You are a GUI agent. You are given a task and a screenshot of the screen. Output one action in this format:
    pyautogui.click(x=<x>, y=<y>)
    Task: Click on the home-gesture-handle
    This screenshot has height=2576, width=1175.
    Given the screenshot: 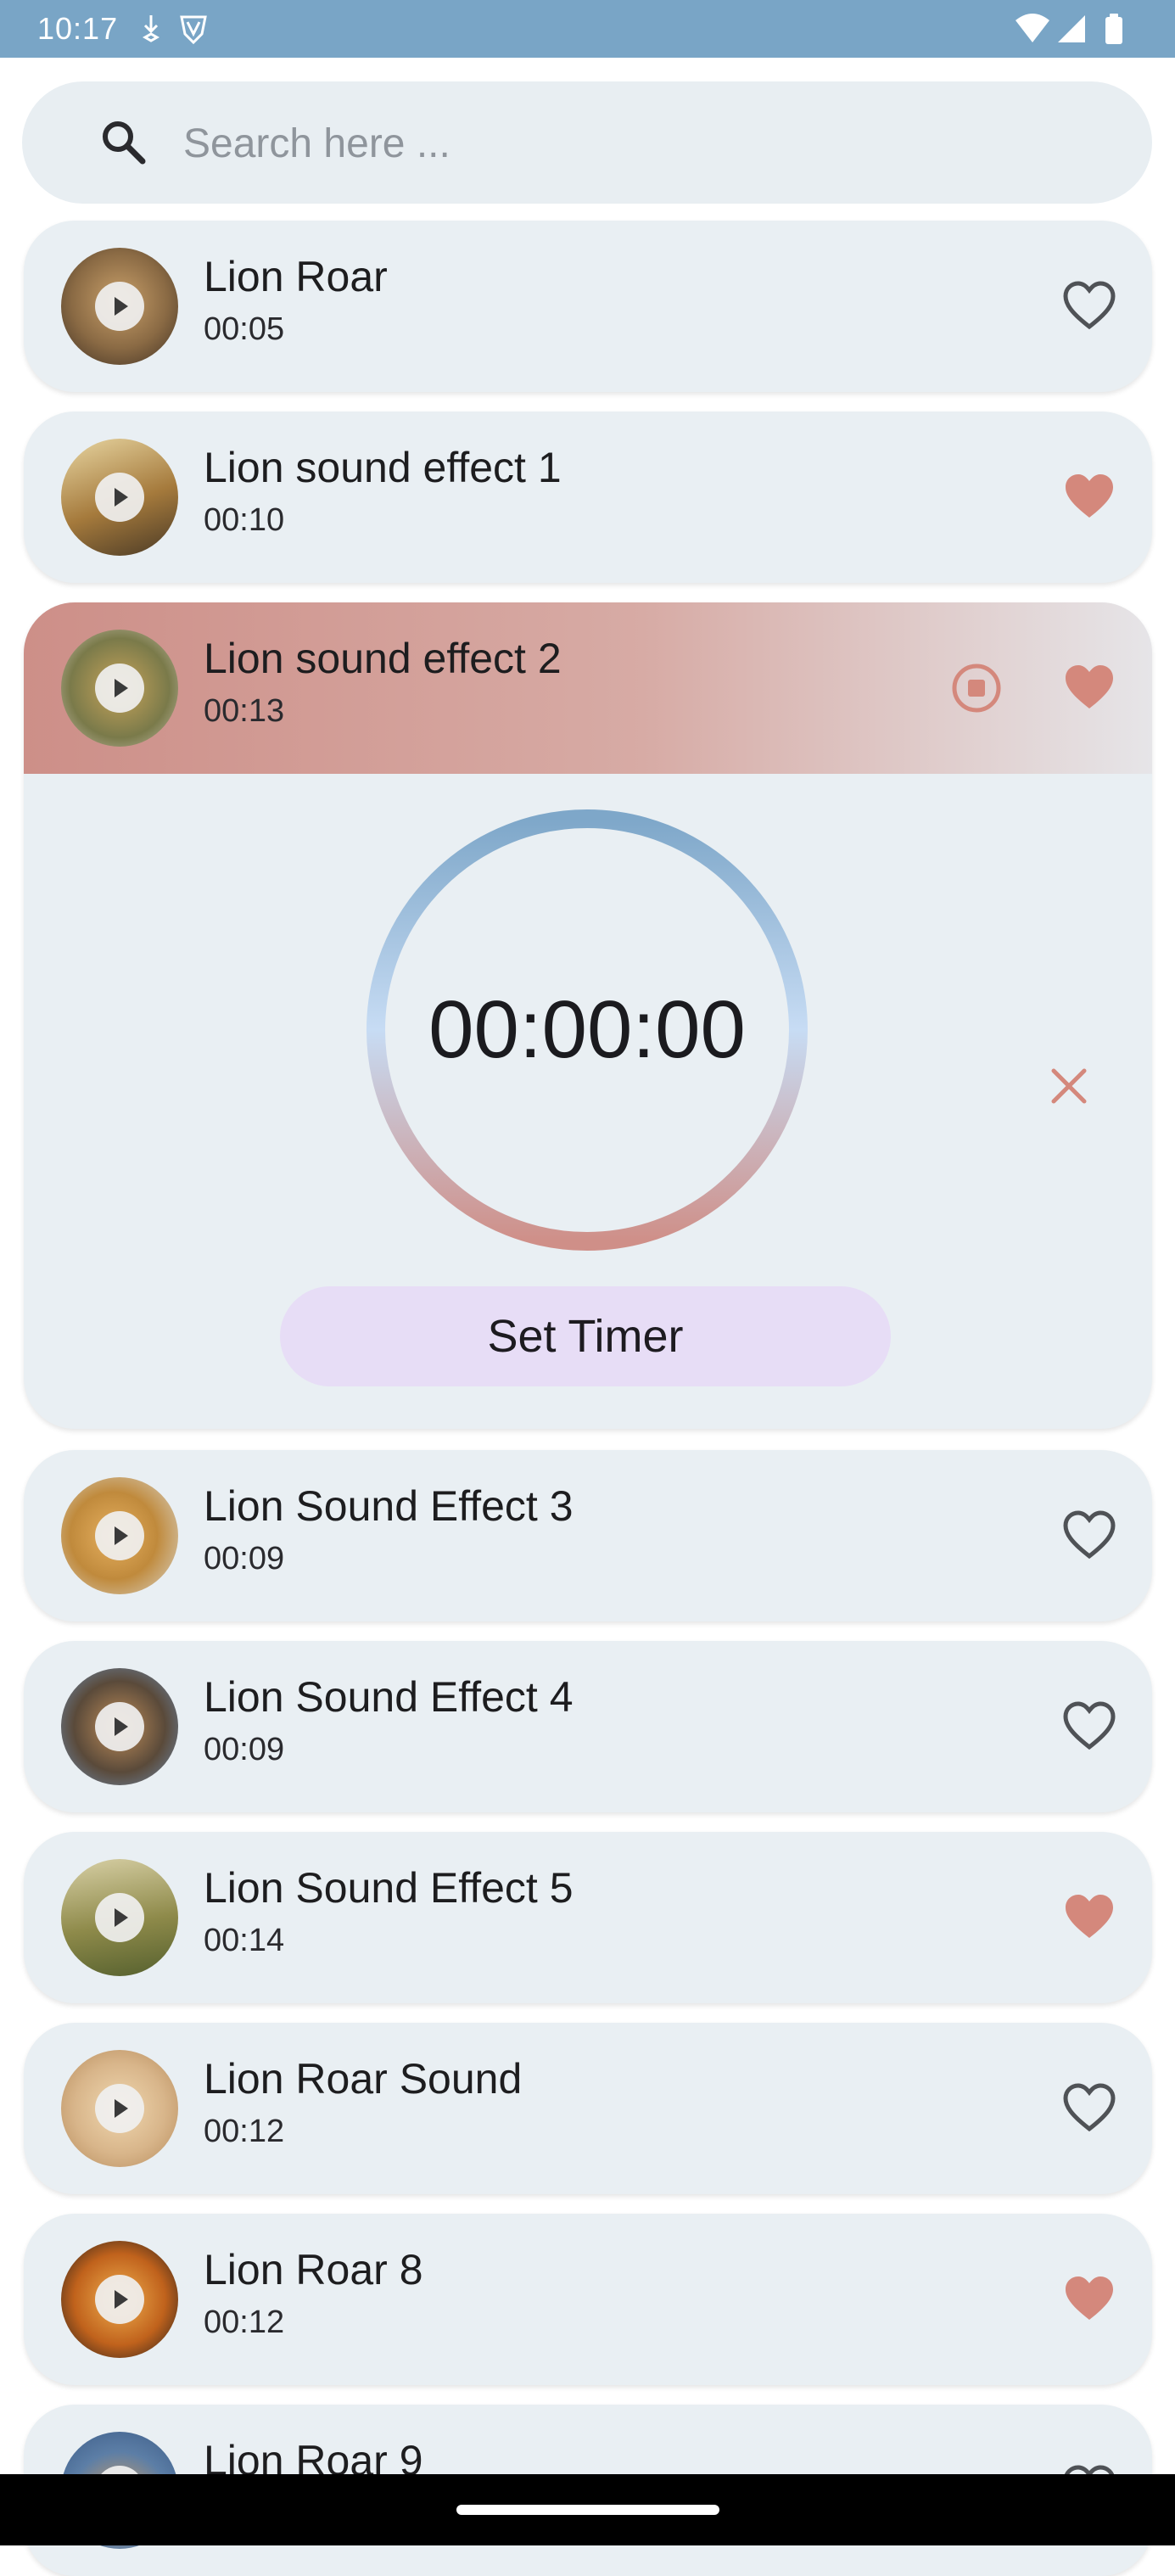 What is the action you would take?
    pyautogui.click(x=587, y=2510)
    